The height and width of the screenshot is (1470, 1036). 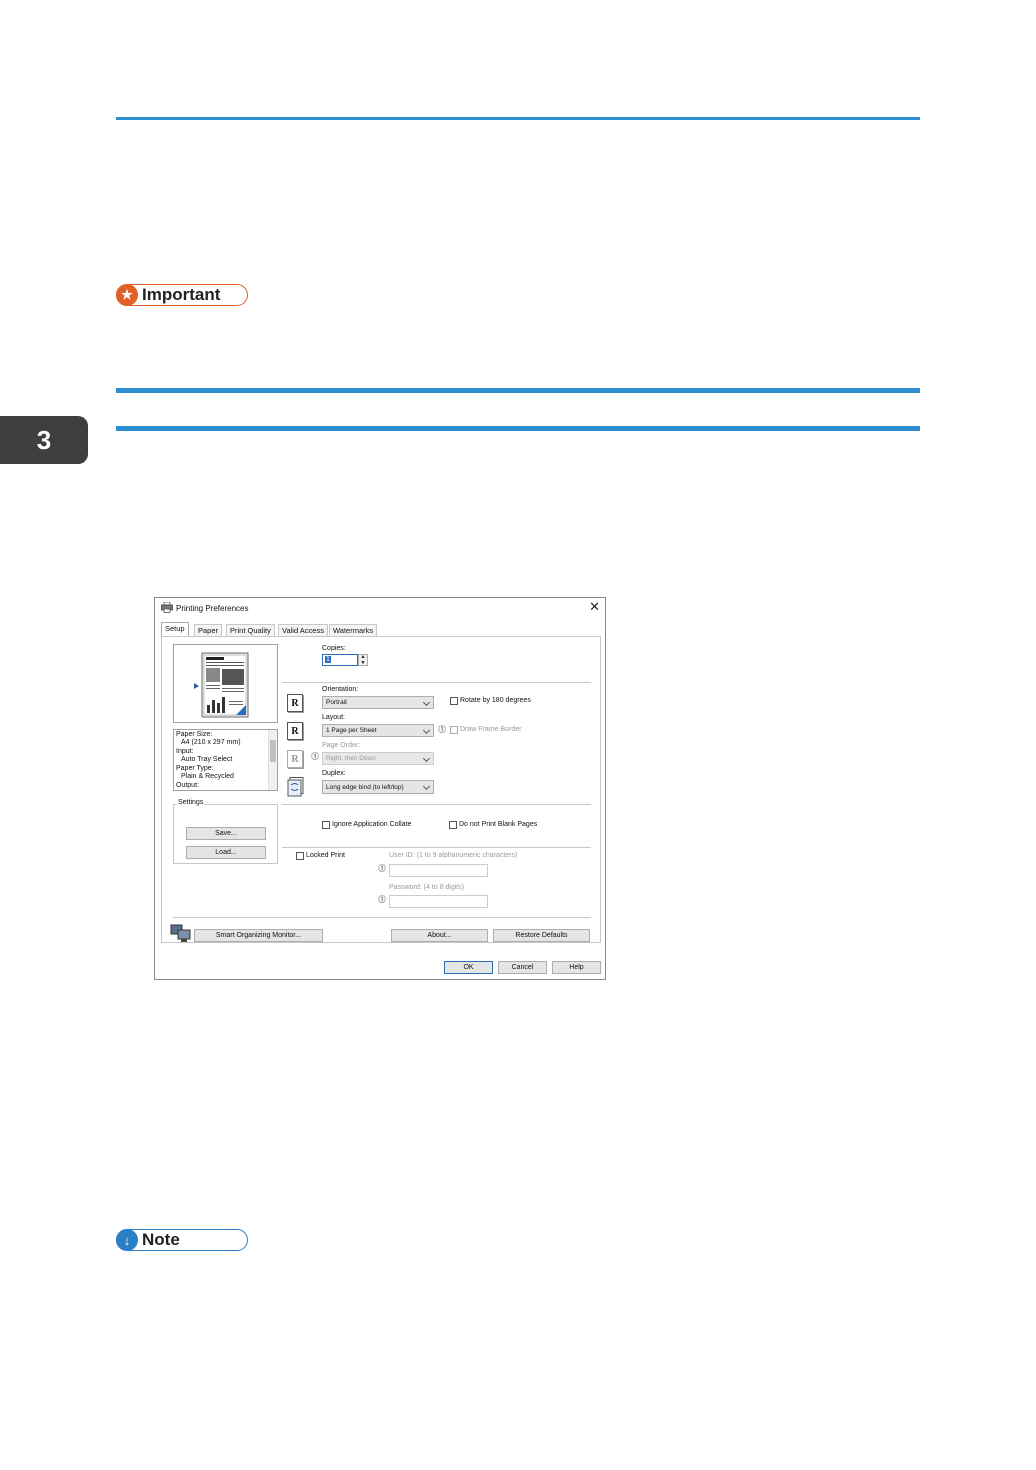 I want to click on no-blank-pages-checkbox, so click(x=453, y=825).